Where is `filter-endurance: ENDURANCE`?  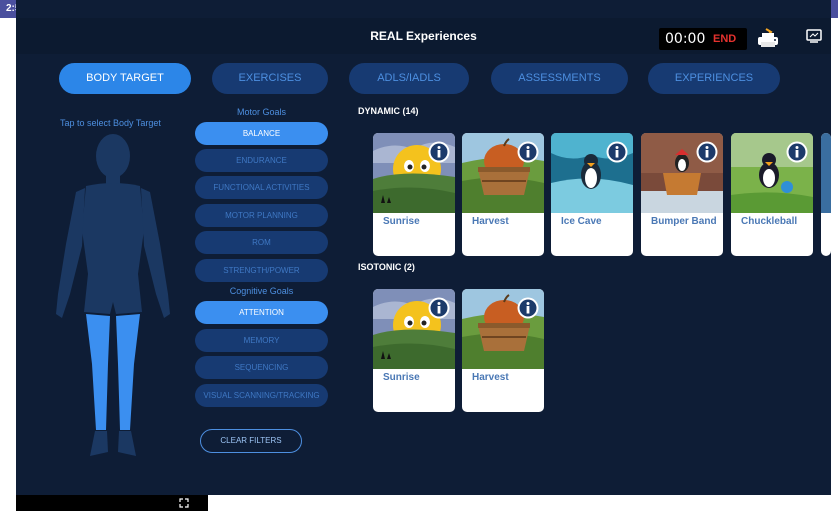 filter-endurance: ENDURANCE is located at coordinates (261, 160).